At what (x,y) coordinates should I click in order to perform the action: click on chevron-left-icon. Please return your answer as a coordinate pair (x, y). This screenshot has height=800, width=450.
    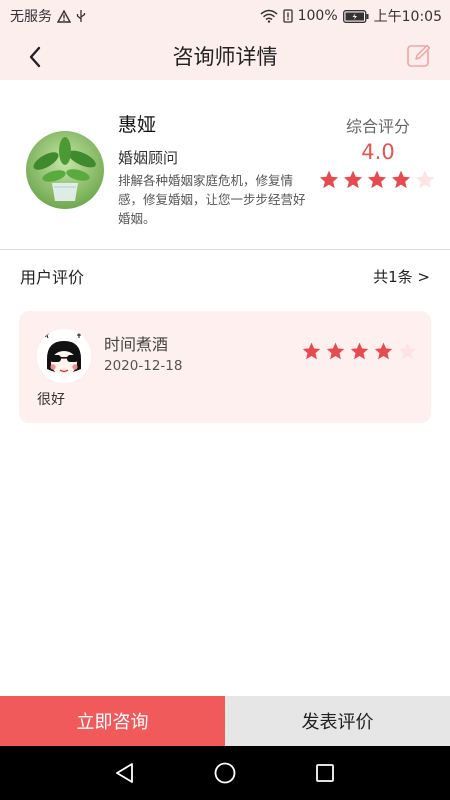
    Looking at the image, I should click on (35, 57).